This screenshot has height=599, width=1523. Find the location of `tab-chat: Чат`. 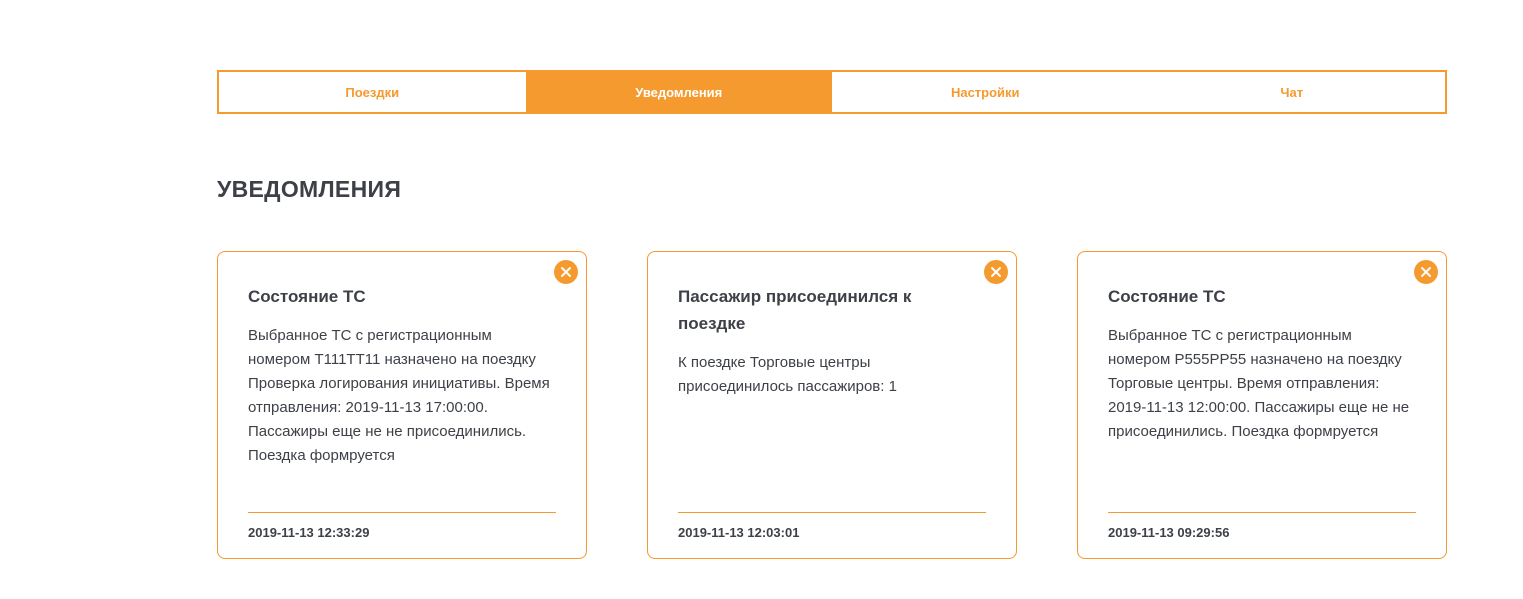

tab-chat: Чат is located at coordinates (1291, 92).